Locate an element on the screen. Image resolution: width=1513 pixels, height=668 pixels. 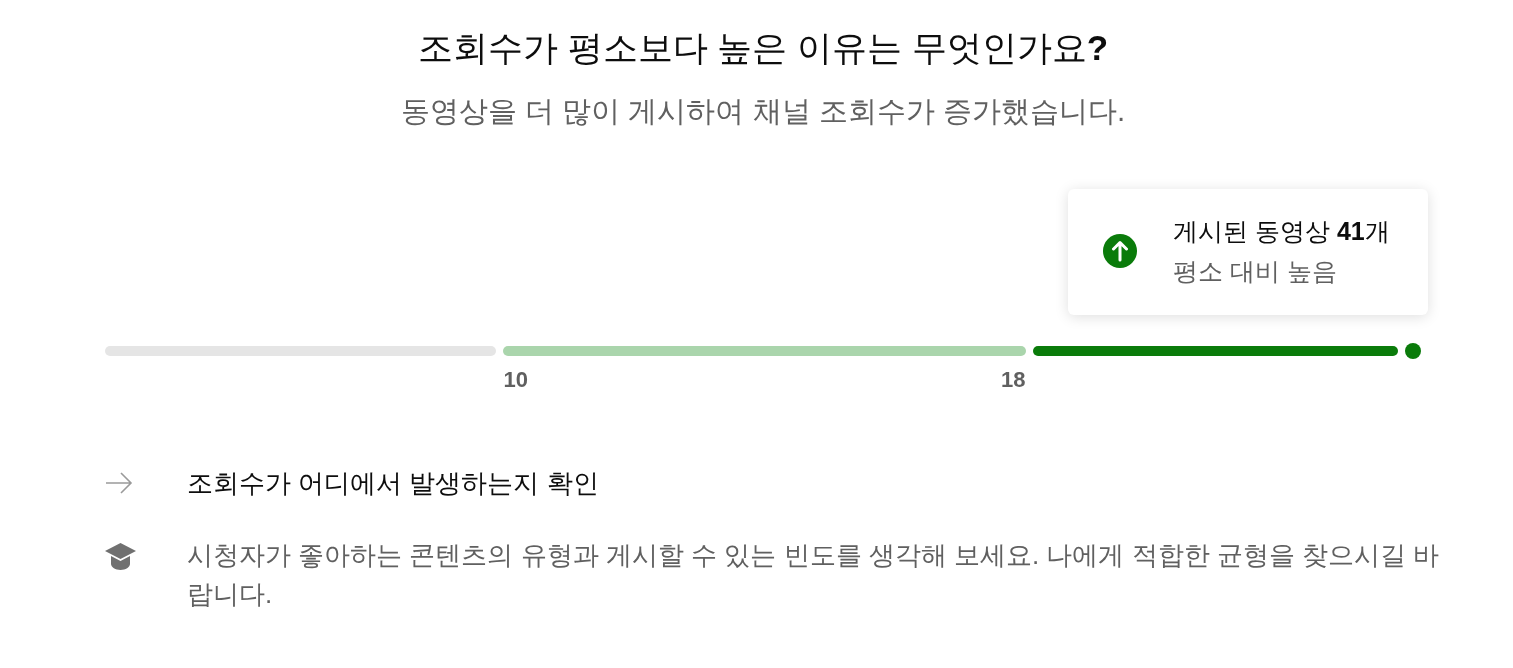
callout-text: 게시된 동영상 41개 is located at coordinates (1281, 231).